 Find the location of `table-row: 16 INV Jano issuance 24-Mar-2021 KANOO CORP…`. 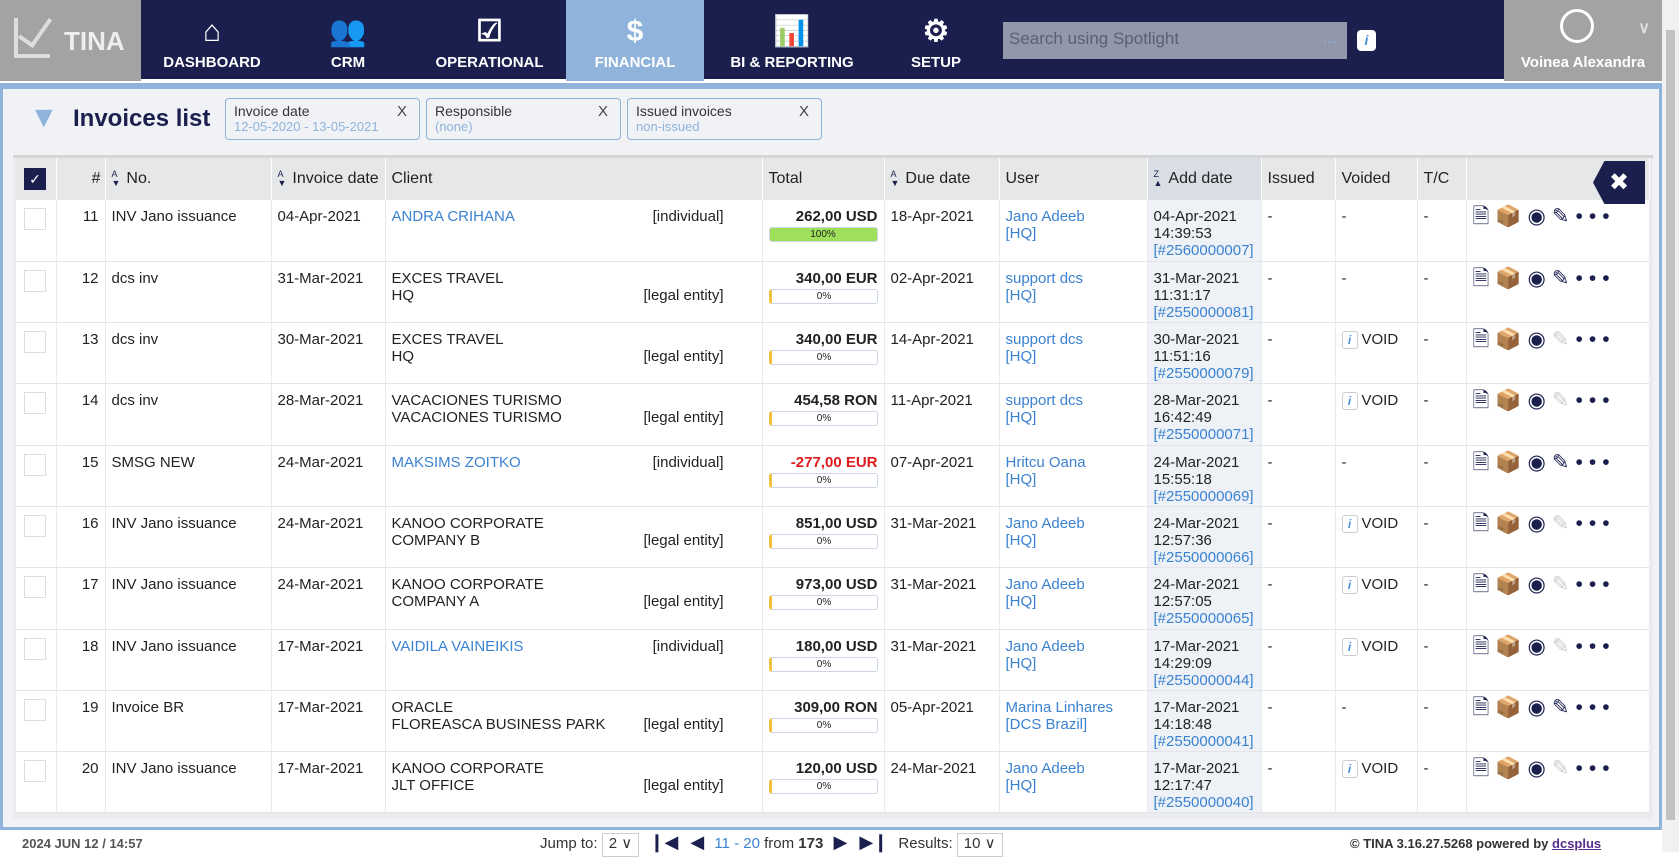

table-row: 16 INV Jano issuance 24-Mar-2021 KANOO CORP… is located at coordinates (833, 537).